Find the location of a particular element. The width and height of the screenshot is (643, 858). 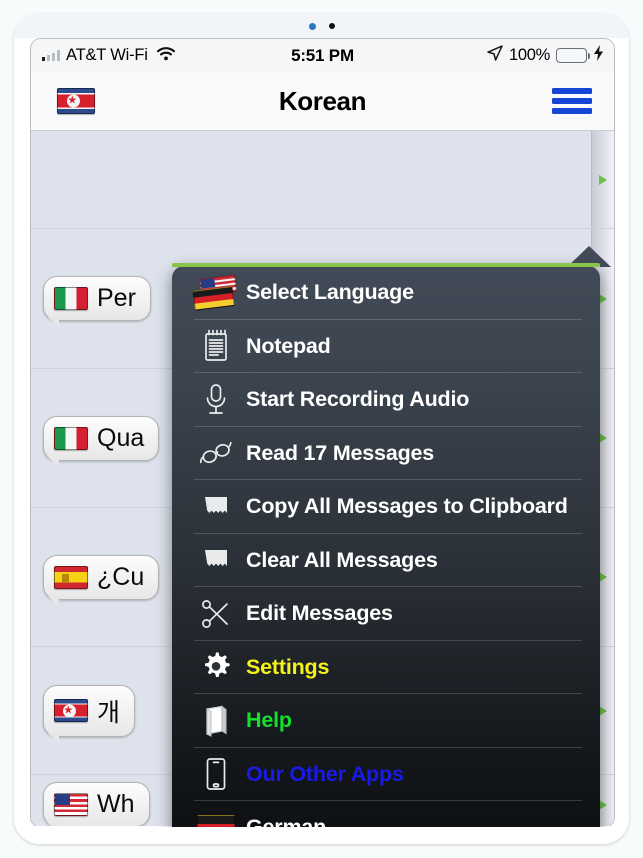

menu-item-label: Copy All Messages to Clipboard is located at coordinates (407, 506).